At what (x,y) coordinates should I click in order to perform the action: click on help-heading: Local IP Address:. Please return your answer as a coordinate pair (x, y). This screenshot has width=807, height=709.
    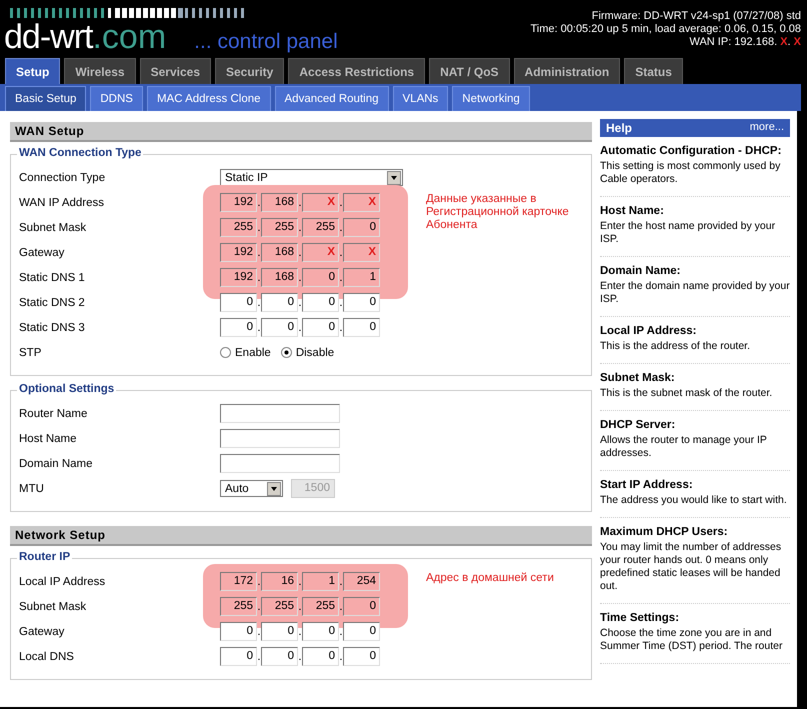
    Looking at the image, I should click on (649, 331).